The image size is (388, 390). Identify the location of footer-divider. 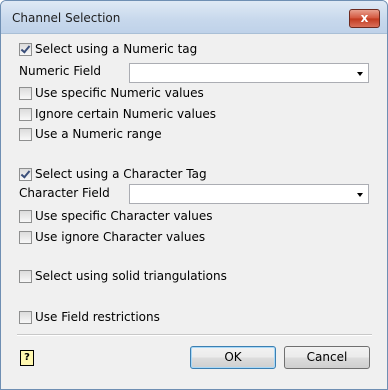
(194, 335).